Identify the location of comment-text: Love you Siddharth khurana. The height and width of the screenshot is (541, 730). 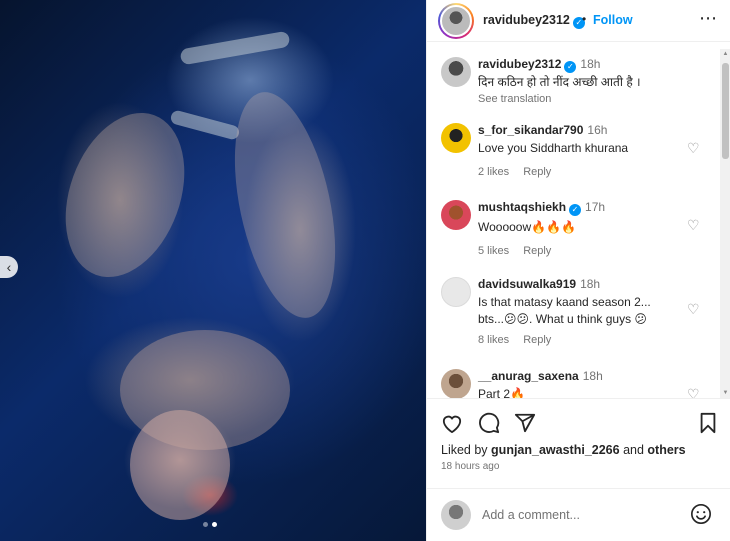
(553, 148).